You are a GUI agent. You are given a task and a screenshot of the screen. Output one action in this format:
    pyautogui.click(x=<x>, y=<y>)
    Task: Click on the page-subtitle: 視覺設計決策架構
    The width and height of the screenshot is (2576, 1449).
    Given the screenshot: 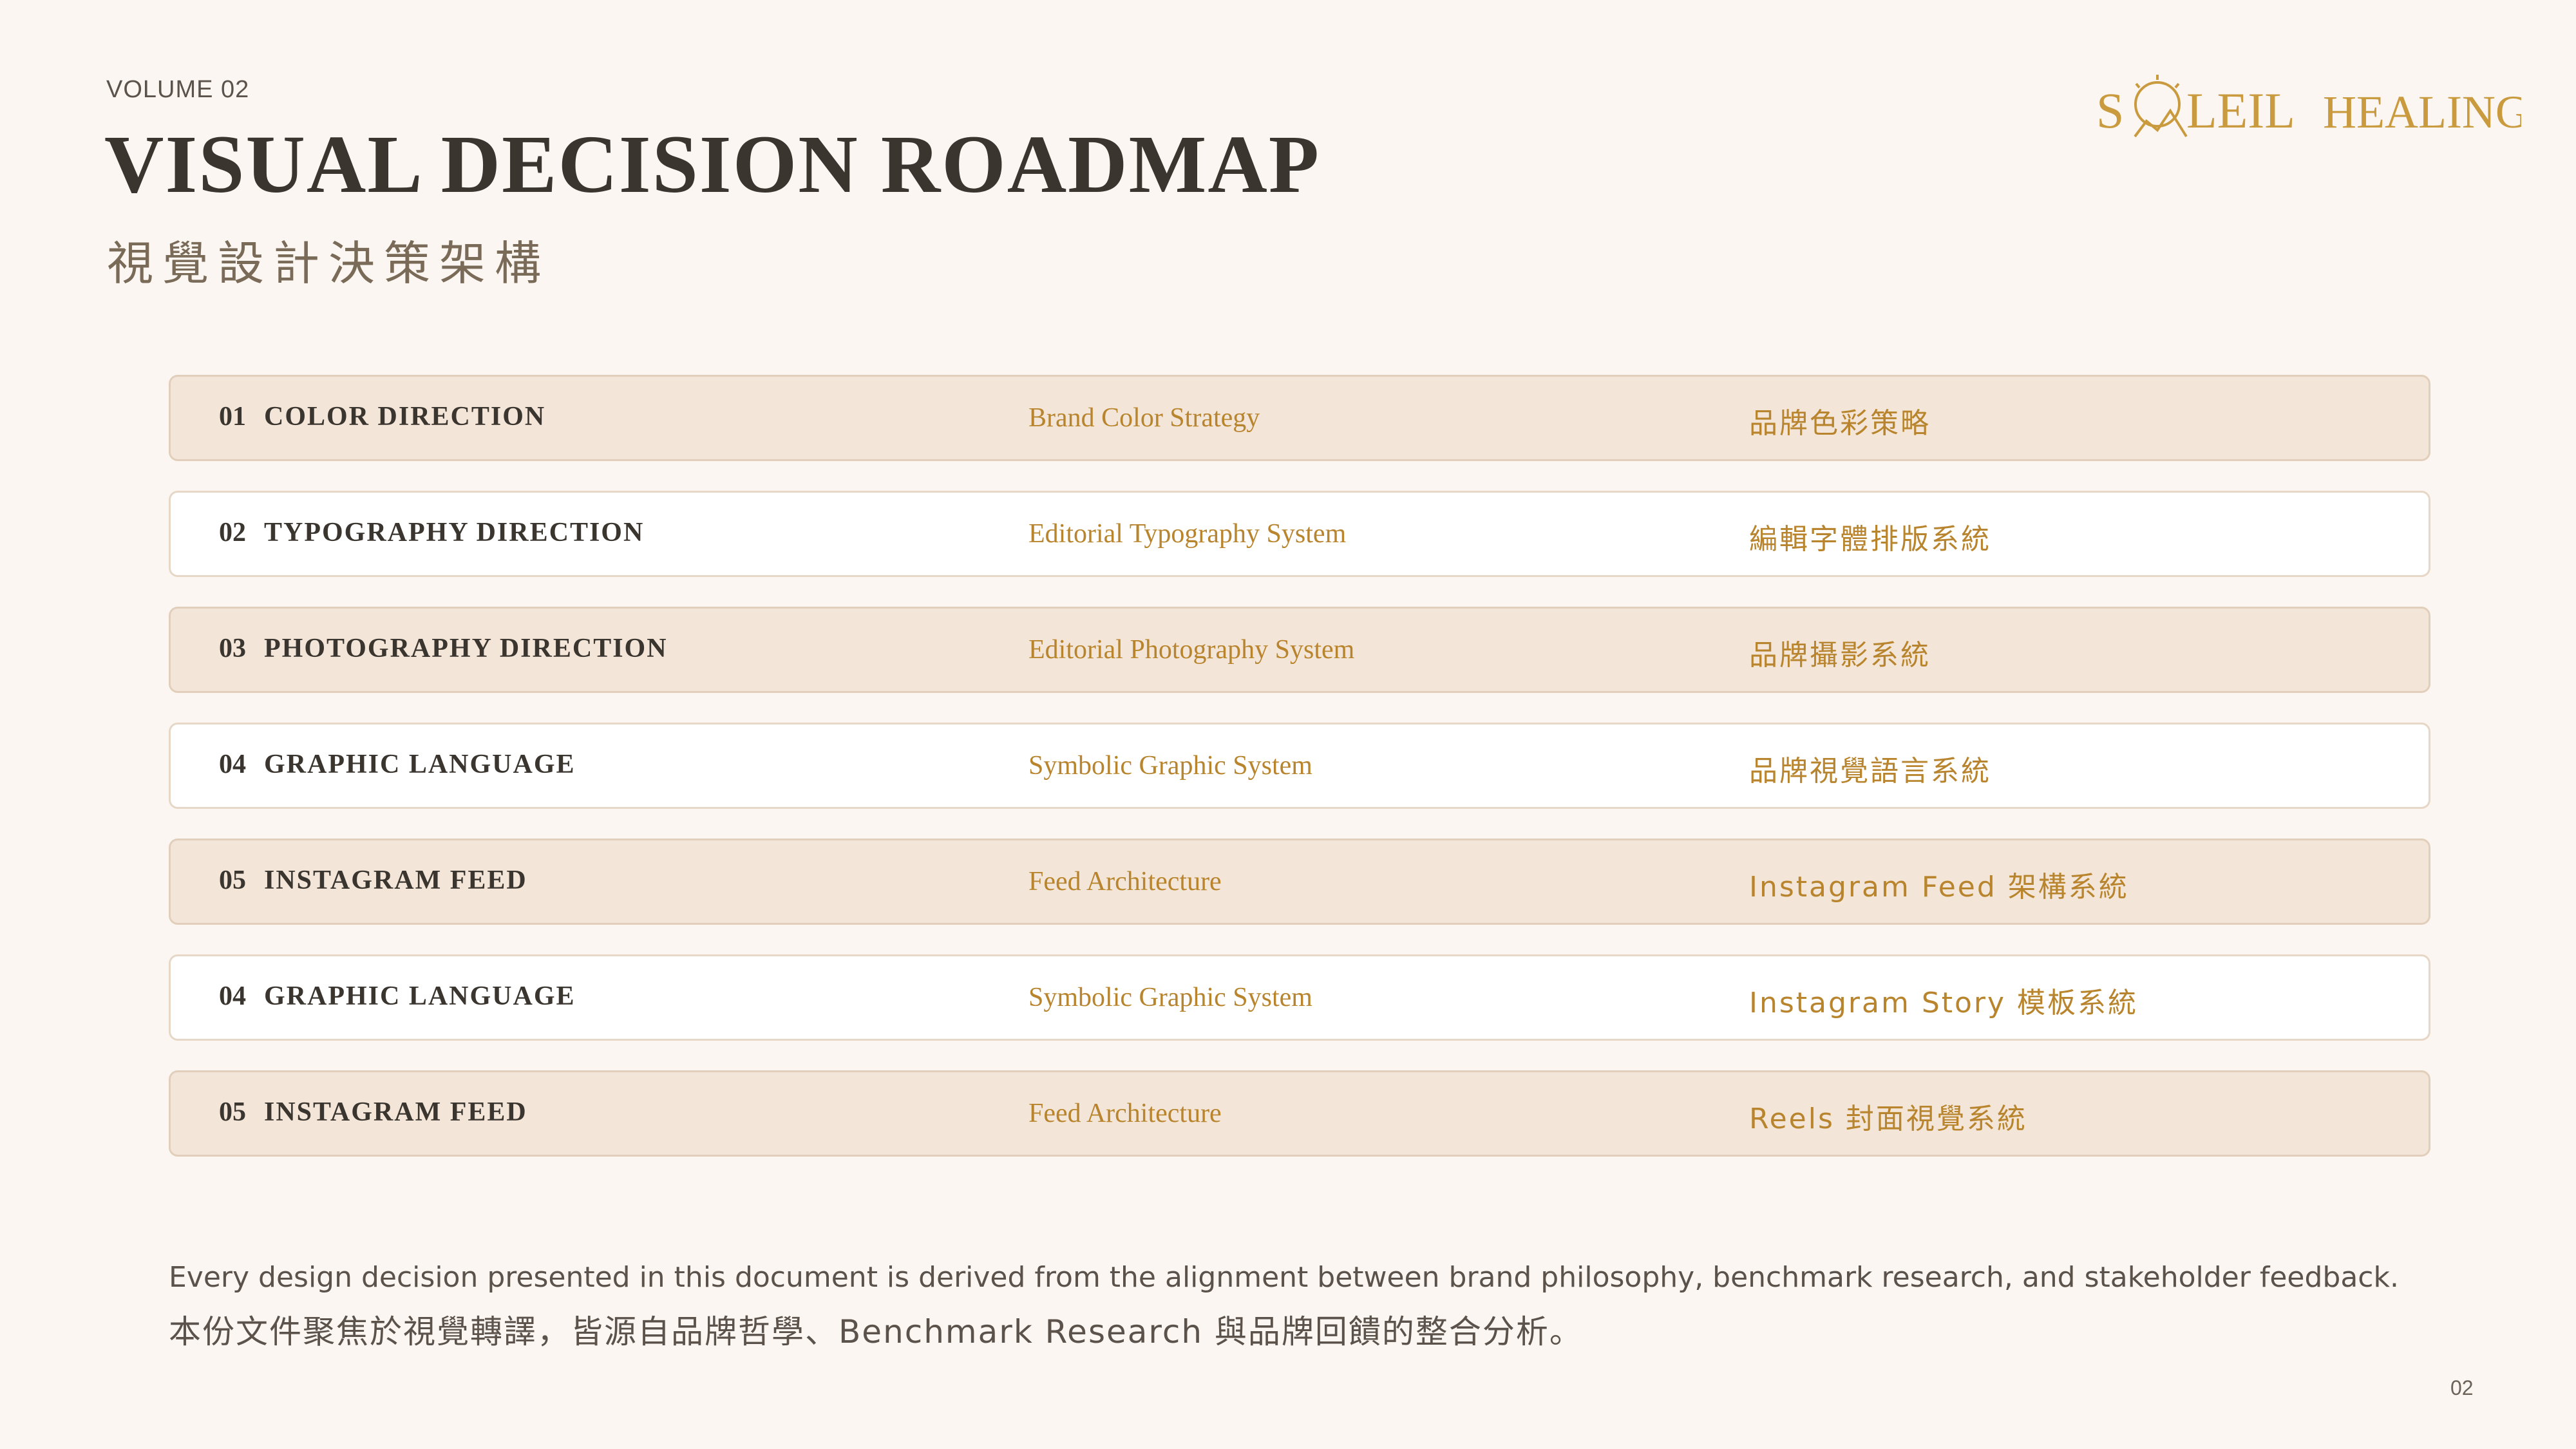 What is the action you would take?
    pyautogui.click(x=329, y=263)
    